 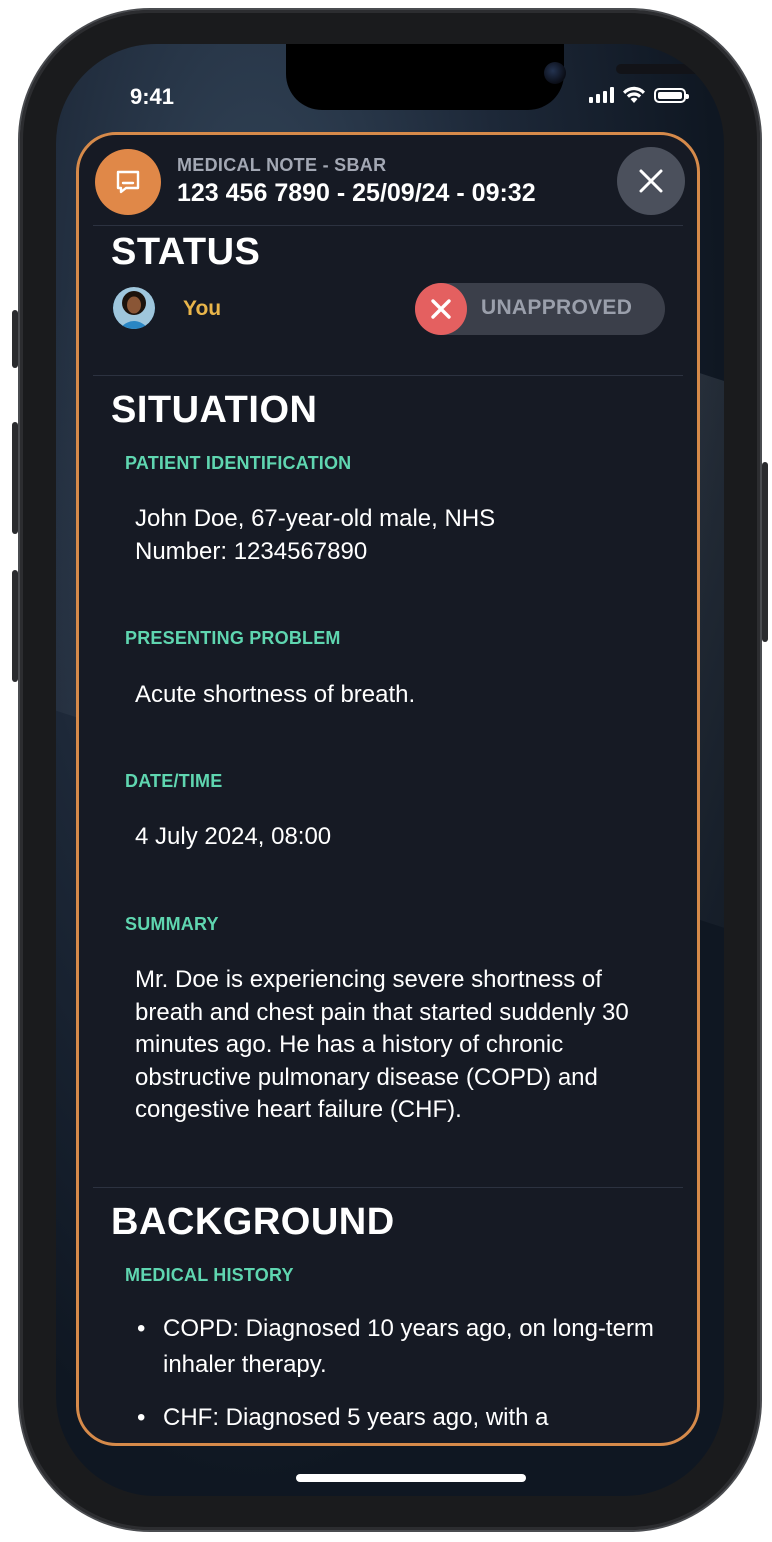 What do you see at coordinates (505, 77) in the screenshot?
I see `dynamic-notch` at bounding box center [505, 77].